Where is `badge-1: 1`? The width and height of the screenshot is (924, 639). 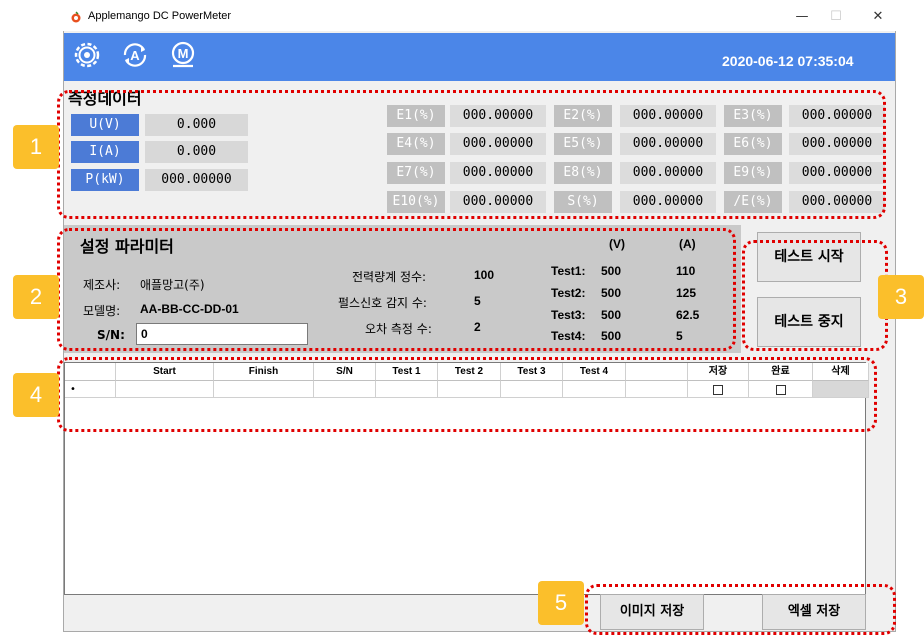
badge-1: 1 is located at coordinates (36, 147).